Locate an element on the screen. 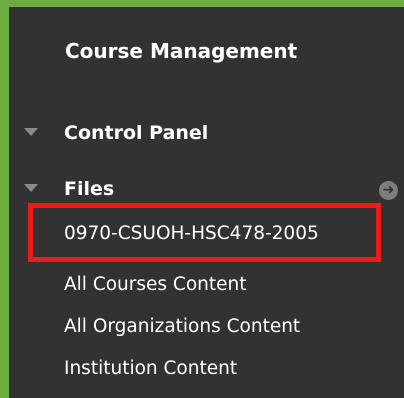 Image resolution: width=404 pixels, height=398 pixels. section-label: Files is located at coordinates (89, 189).